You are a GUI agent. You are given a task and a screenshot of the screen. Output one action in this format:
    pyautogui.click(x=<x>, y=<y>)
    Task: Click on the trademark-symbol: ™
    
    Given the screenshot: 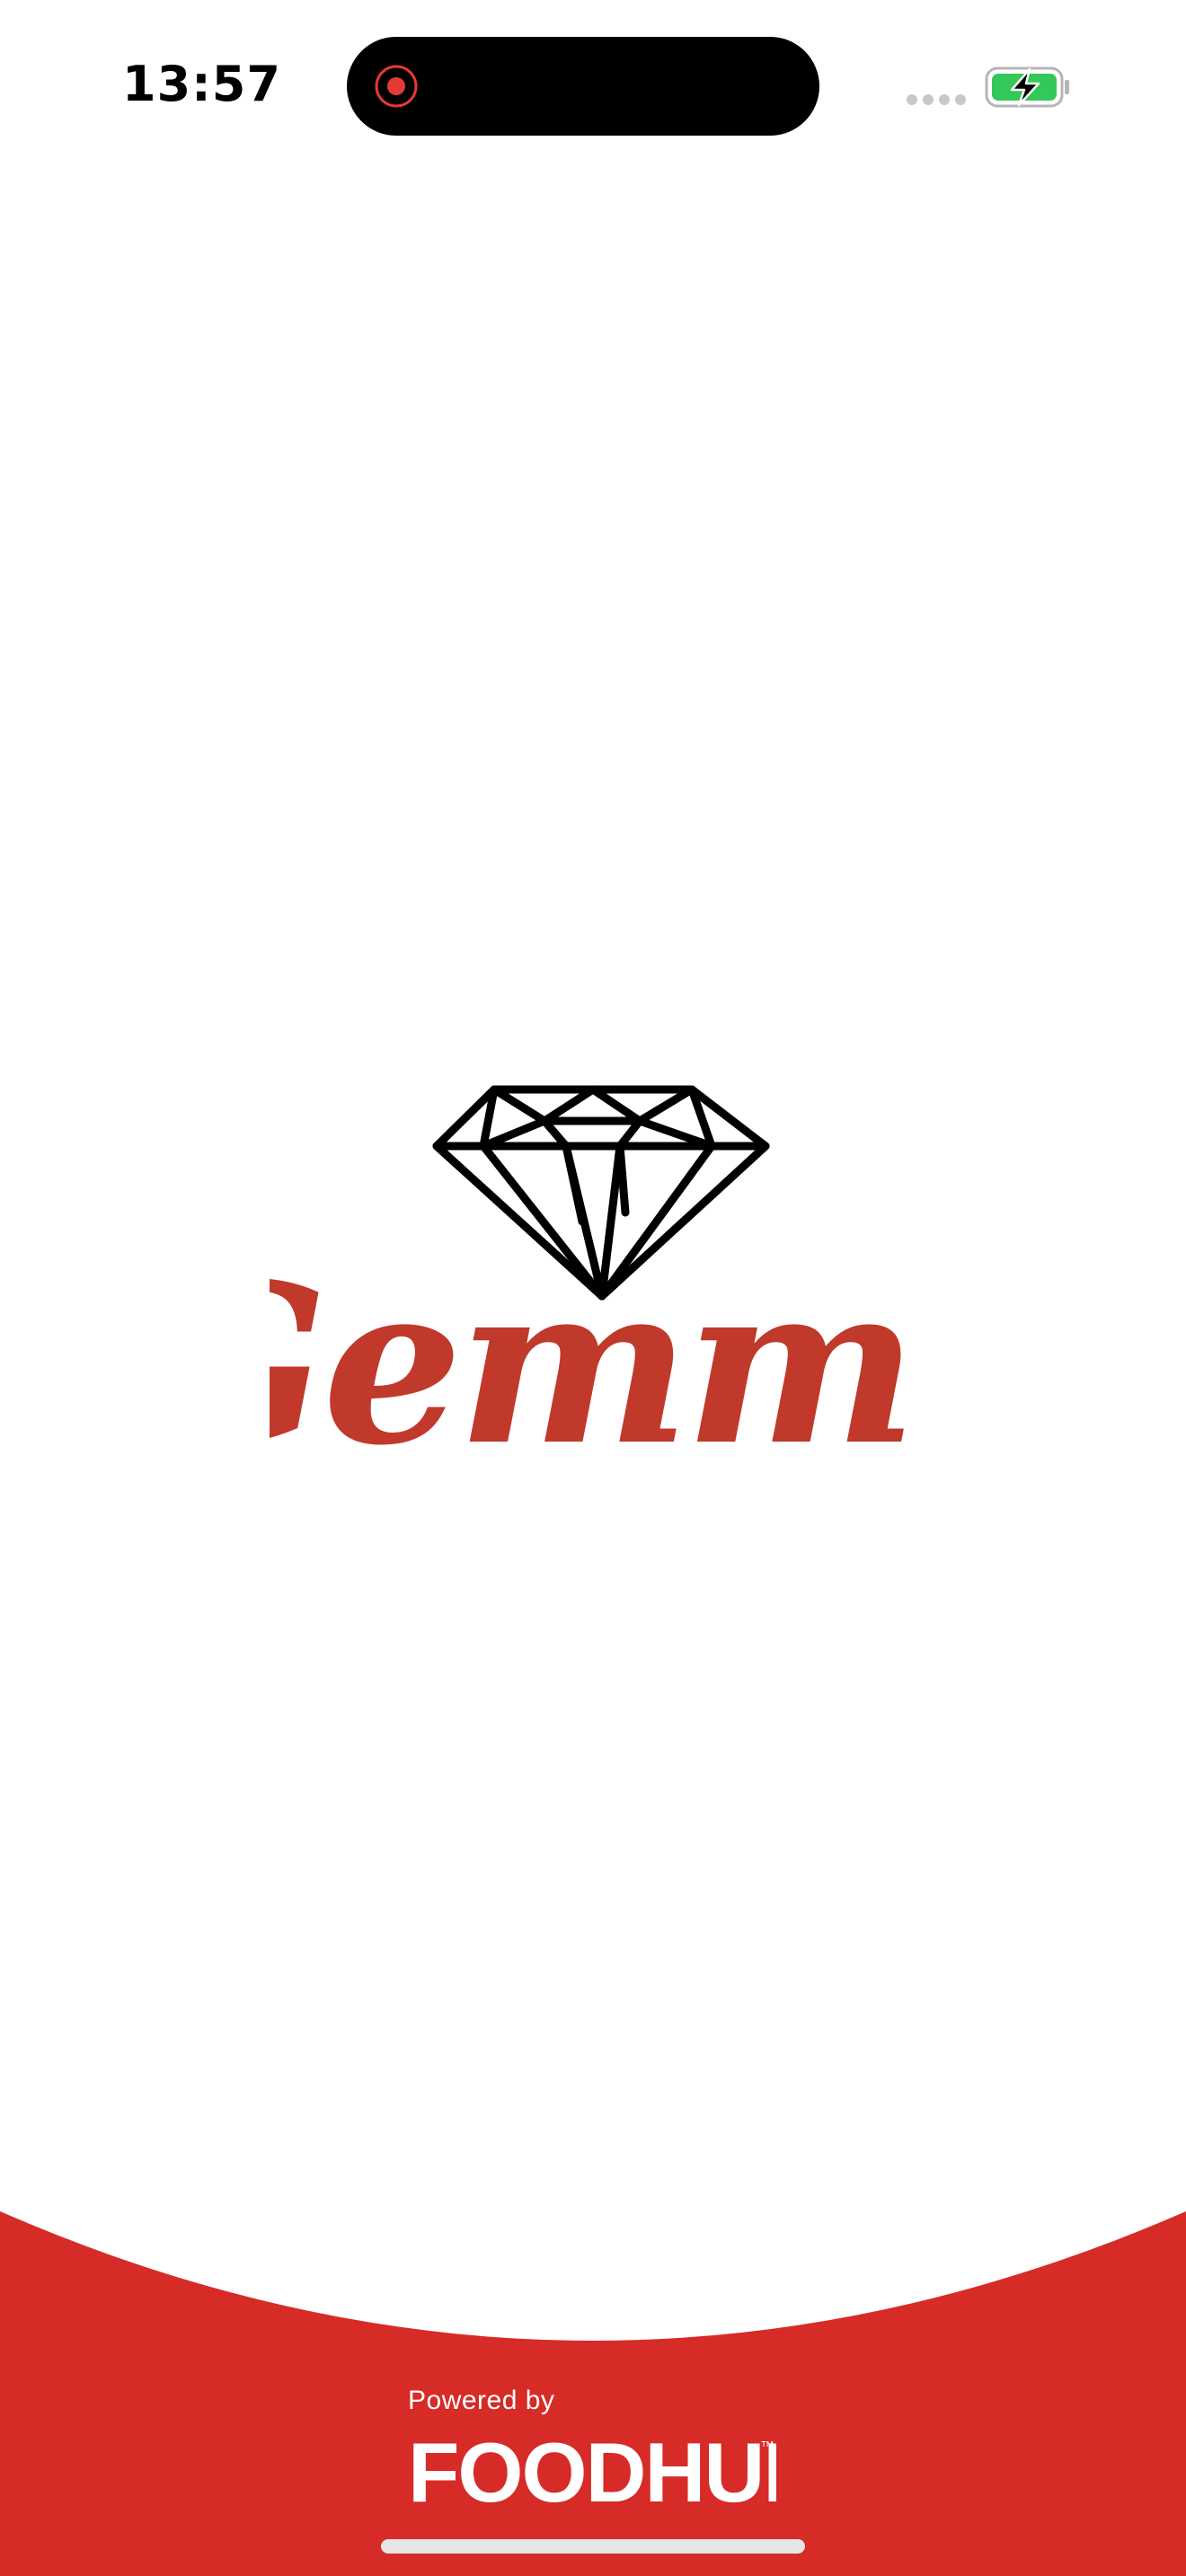 What is the action you would take?
    pyautogui.click(x=767, y=2447)
    